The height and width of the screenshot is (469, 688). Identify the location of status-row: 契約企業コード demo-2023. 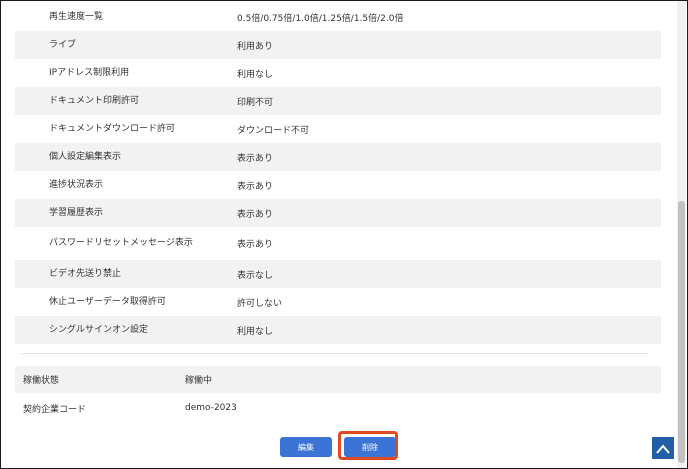
(338, 408).